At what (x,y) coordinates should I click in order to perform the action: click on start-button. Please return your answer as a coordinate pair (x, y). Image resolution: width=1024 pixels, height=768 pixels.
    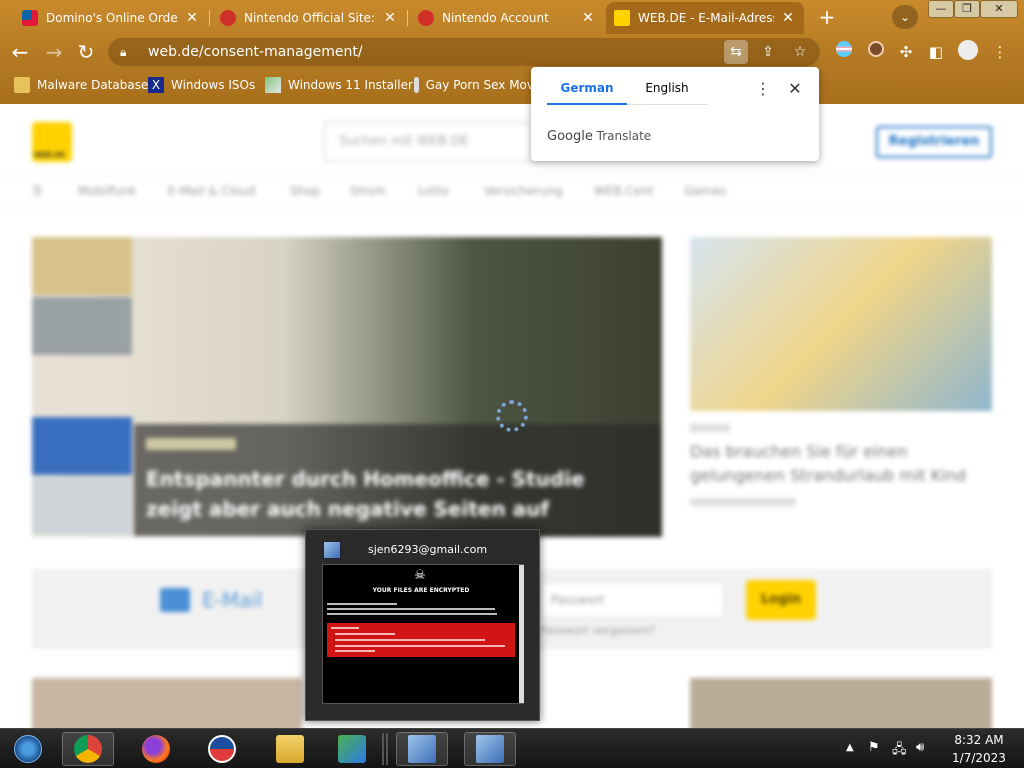
    Looking at the image, I should click on (28, 749).